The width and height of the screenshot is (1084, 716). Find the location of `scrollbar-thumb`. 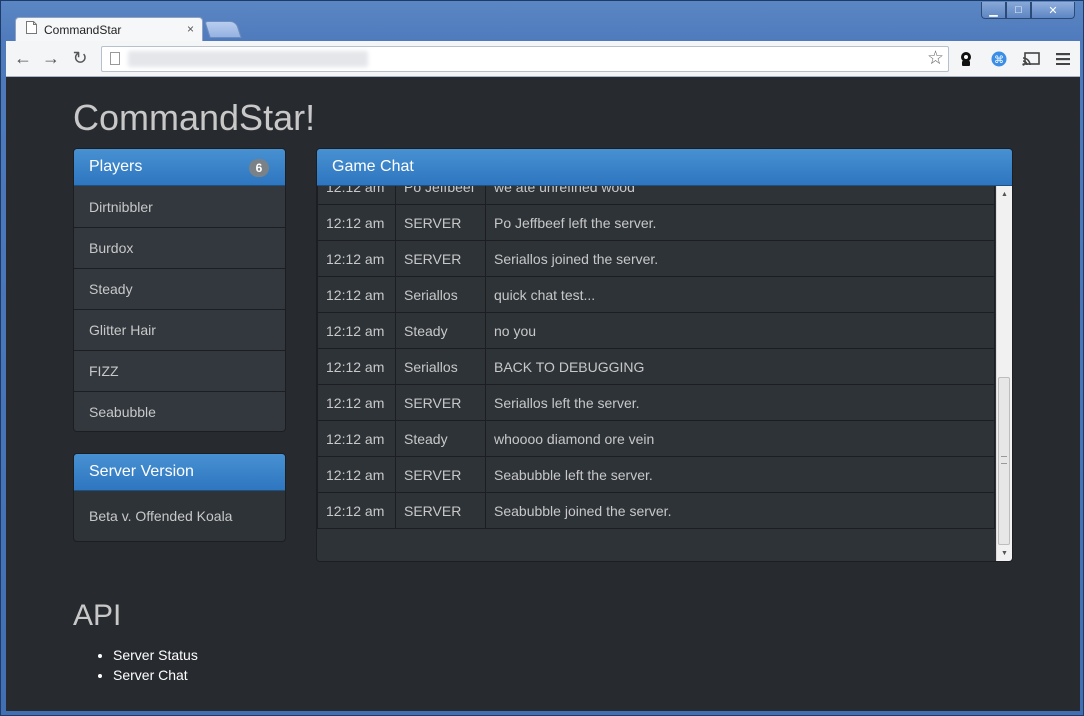

scrollbar-thumb is located at coordinates (1004, 461).